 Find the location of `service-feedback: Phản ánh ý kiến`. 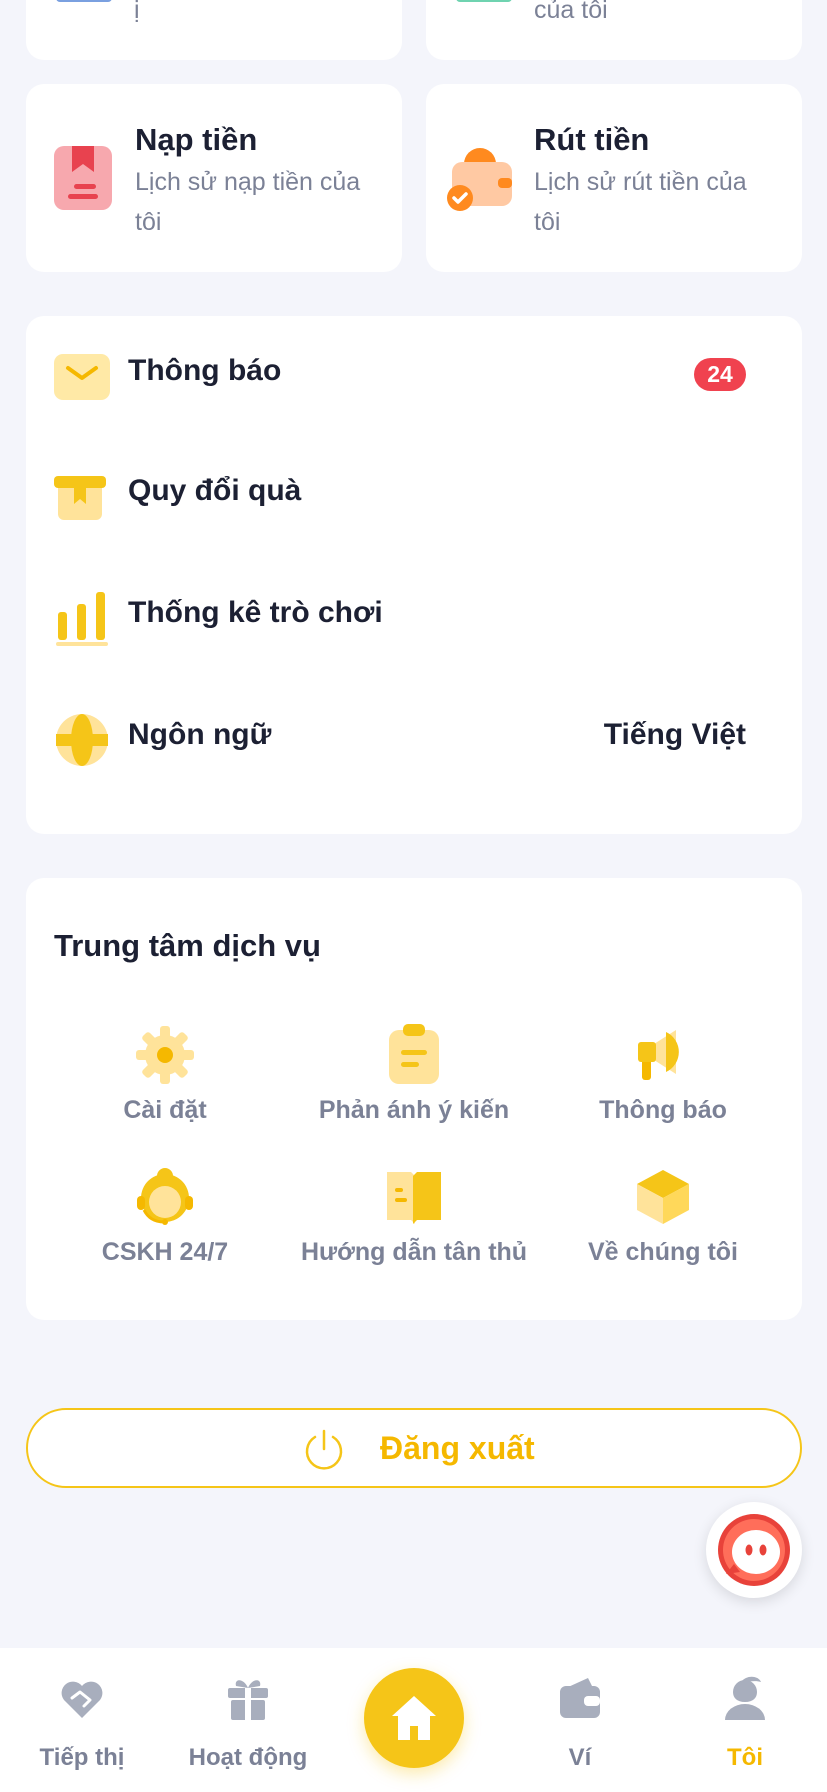

service-feedback: Phản ánh ý kiến is located at coordinates (414, 1074).